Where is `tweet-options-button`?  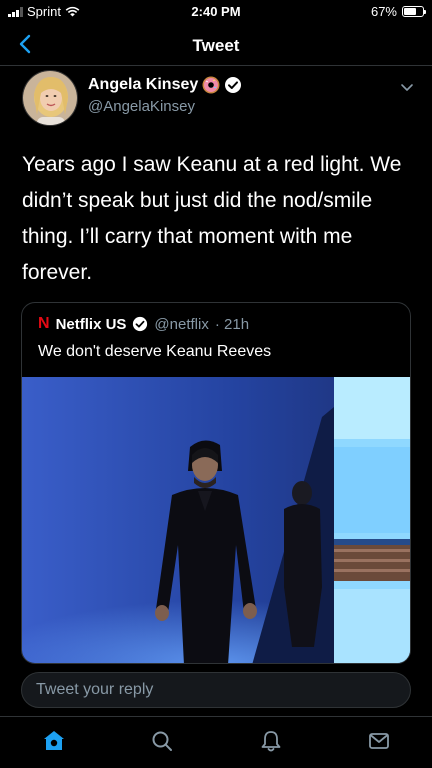
tweet-options-button is located at coordinates (407, 87).